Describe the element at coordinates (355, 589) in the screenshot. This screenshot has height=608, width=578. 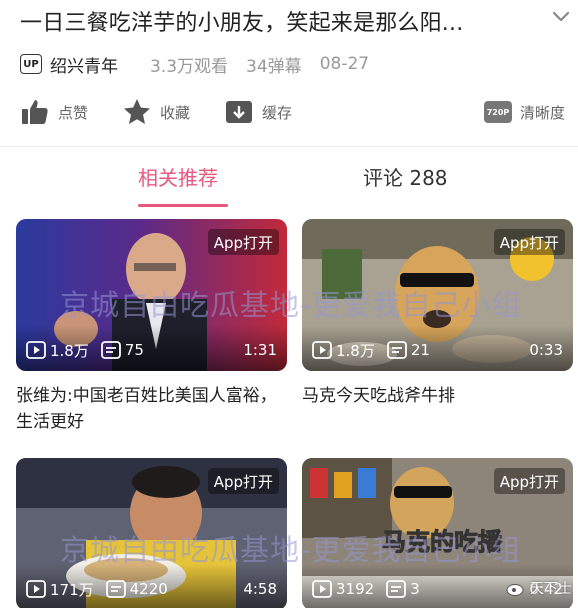
I see `view-count: 3192` at that location.